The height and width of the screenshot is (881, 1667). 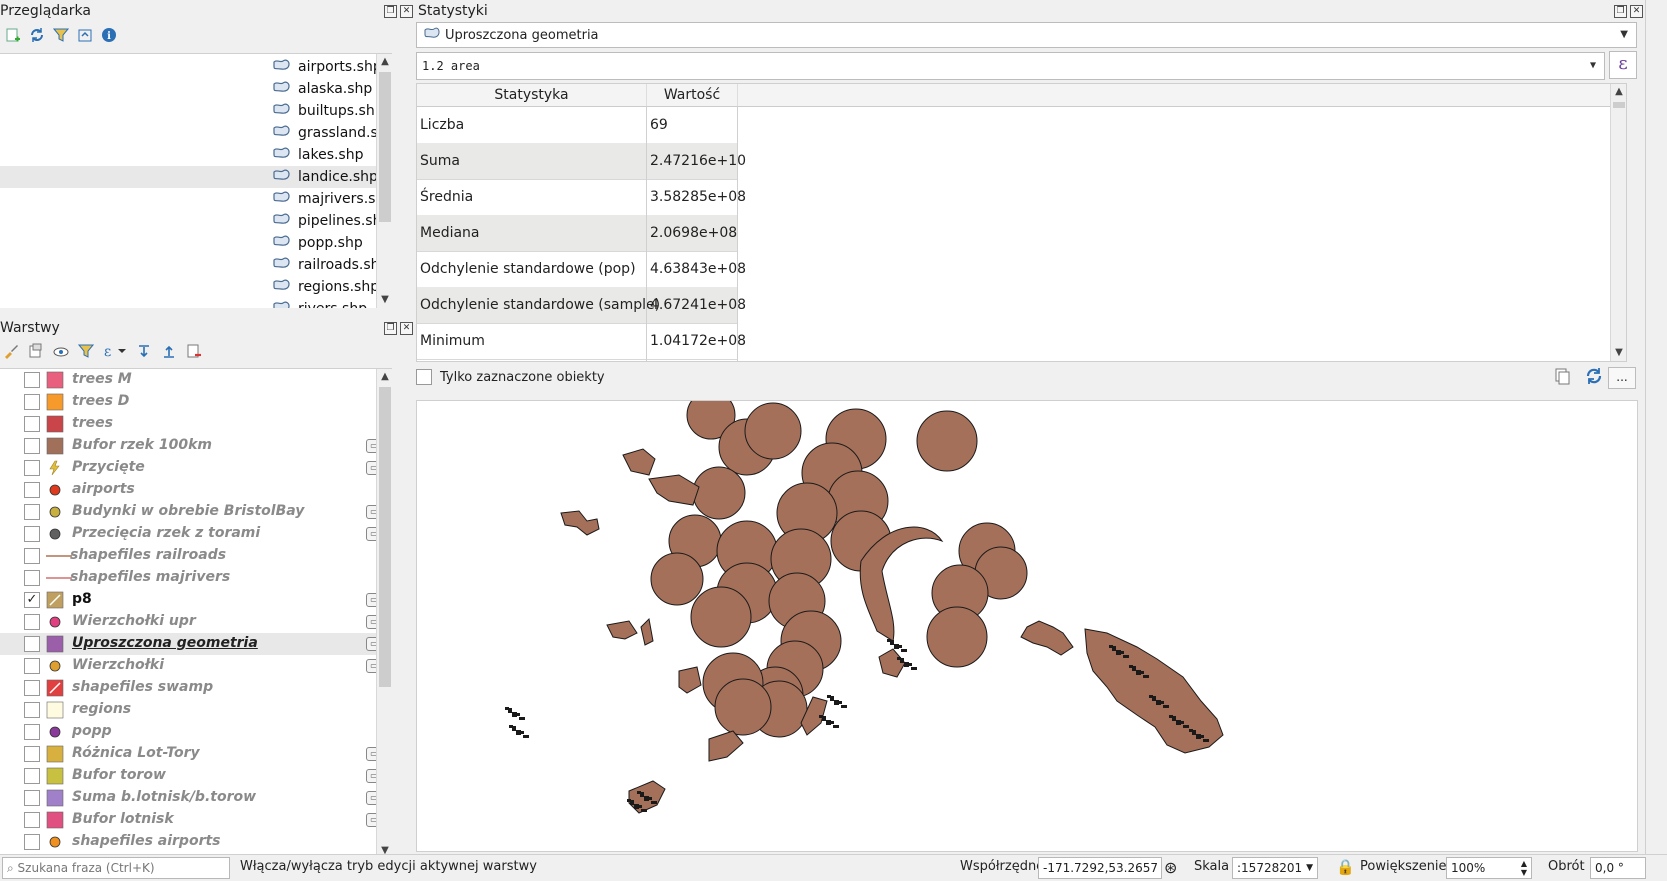 I want to click on browser-item: airports.shp, so click(x=327, y=67).